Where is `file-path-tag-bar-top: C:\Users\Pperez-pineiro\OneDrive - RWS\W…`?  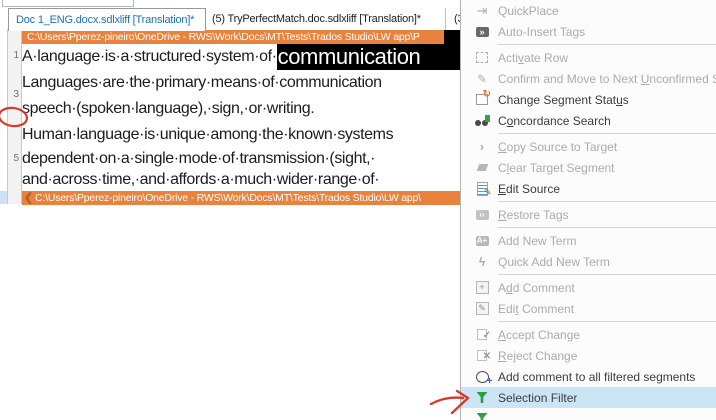
file-path-tag-bar-top: C:\Users\Pperez-pineiro\OneDrive - RWS\W… is located at coordinates (235, 37).